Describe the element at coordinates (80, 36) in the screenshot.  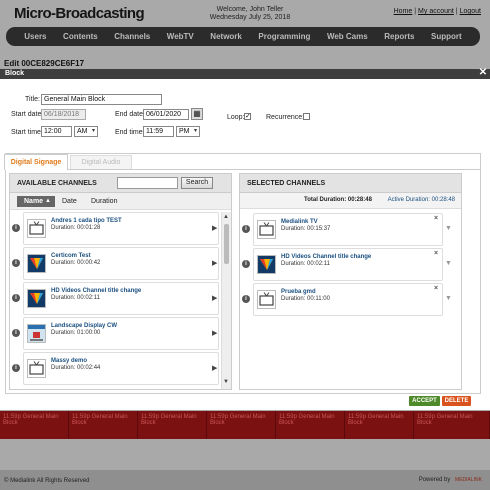
I see `nav-contents: Contents` at that location.